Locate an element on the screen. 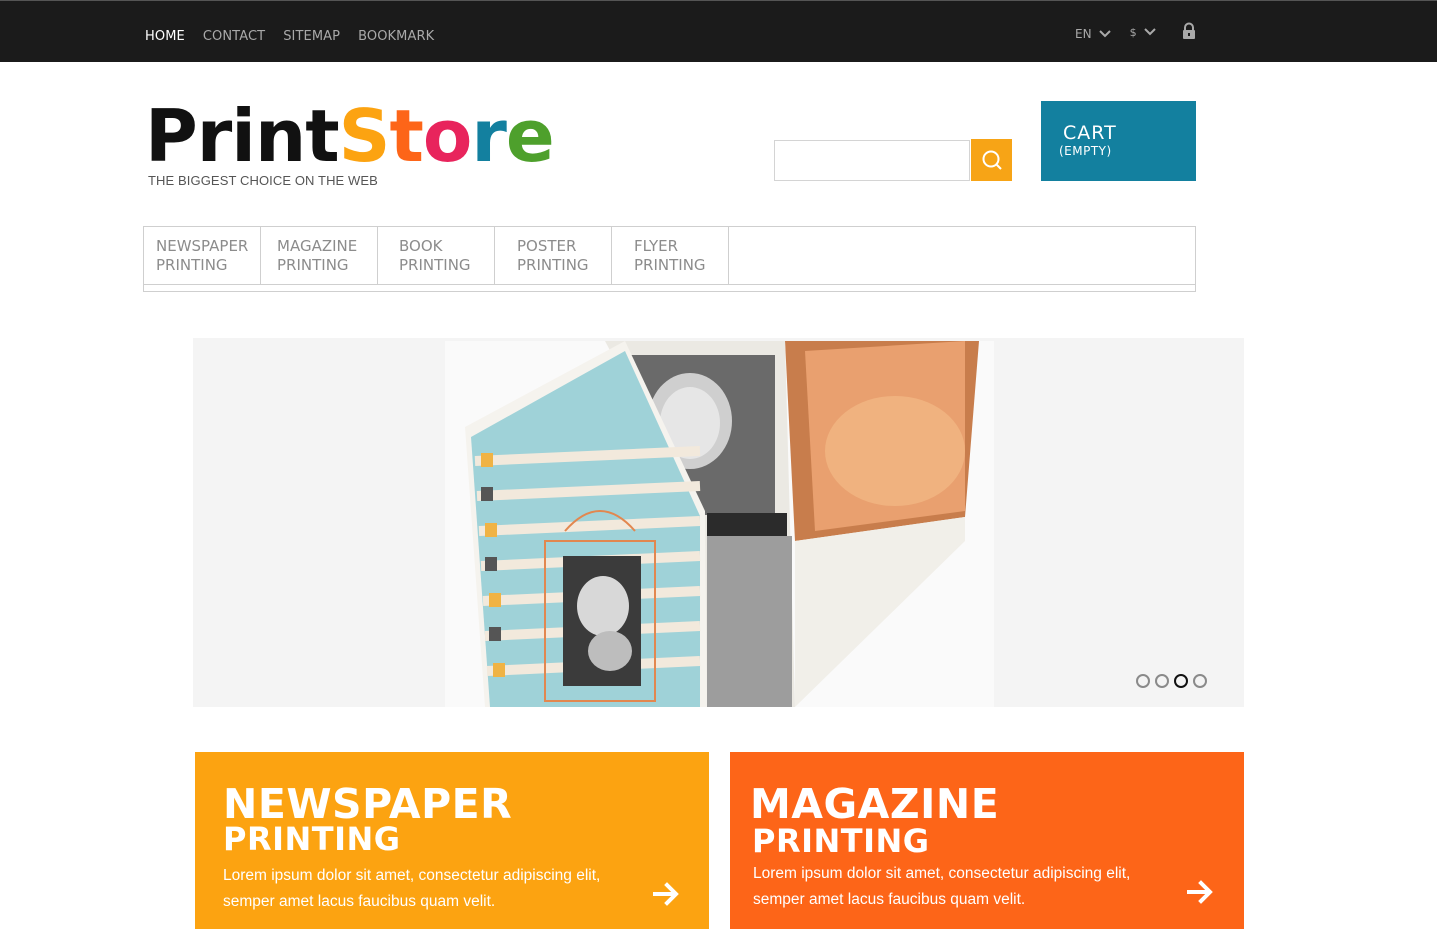  logo-letter: S is located at coordinates (364, 136).